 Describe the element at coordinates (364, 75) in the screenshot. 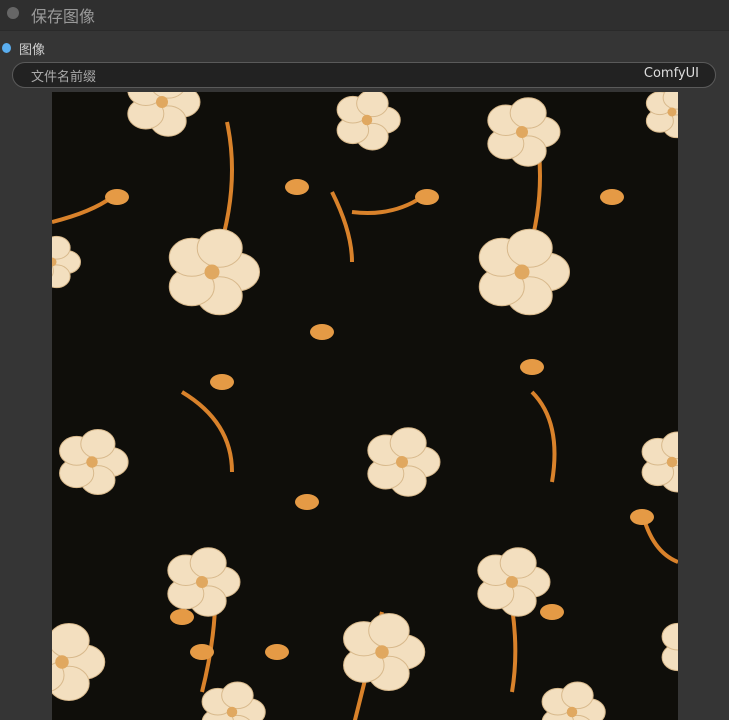

I see `filename-prefix-input: 文件名前缀 ComfyUI` at that location.